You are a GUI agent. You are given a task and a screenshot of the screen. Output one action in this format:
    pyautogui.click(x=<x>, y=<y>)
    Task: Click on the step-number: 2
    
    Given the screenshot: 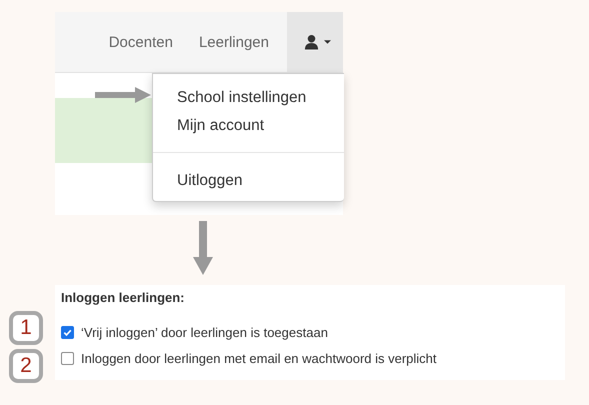 What is the action you would take?
    pyautogui.click(x=26, y=366)
    